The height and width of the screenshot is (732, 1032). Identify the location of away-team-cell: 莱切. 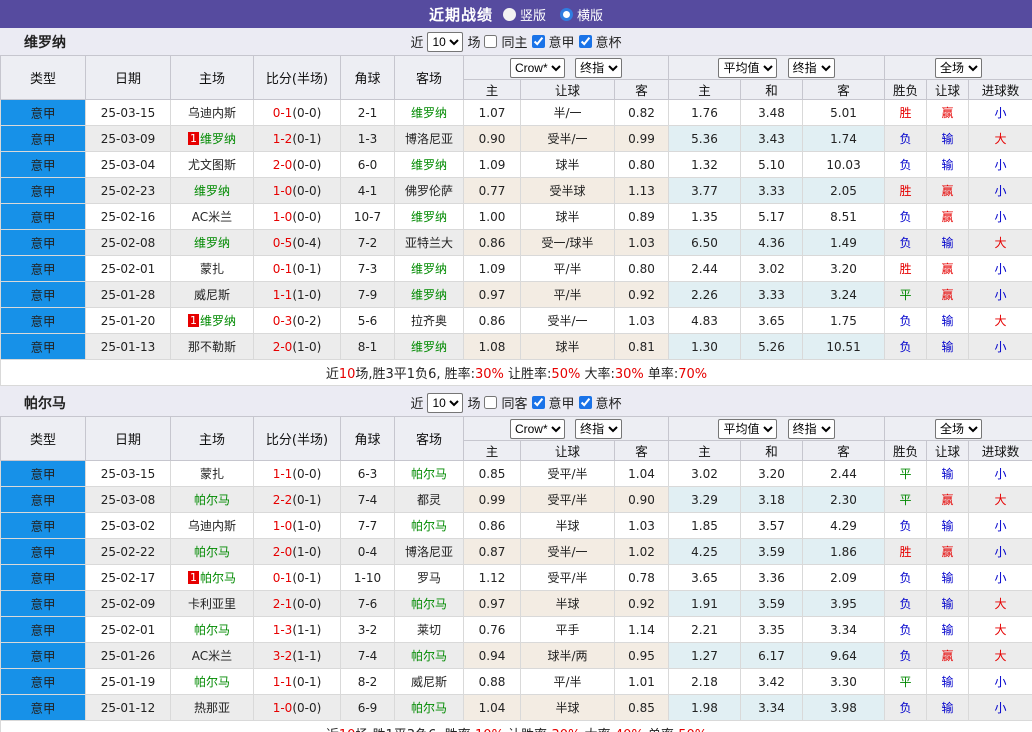
(429, 629).